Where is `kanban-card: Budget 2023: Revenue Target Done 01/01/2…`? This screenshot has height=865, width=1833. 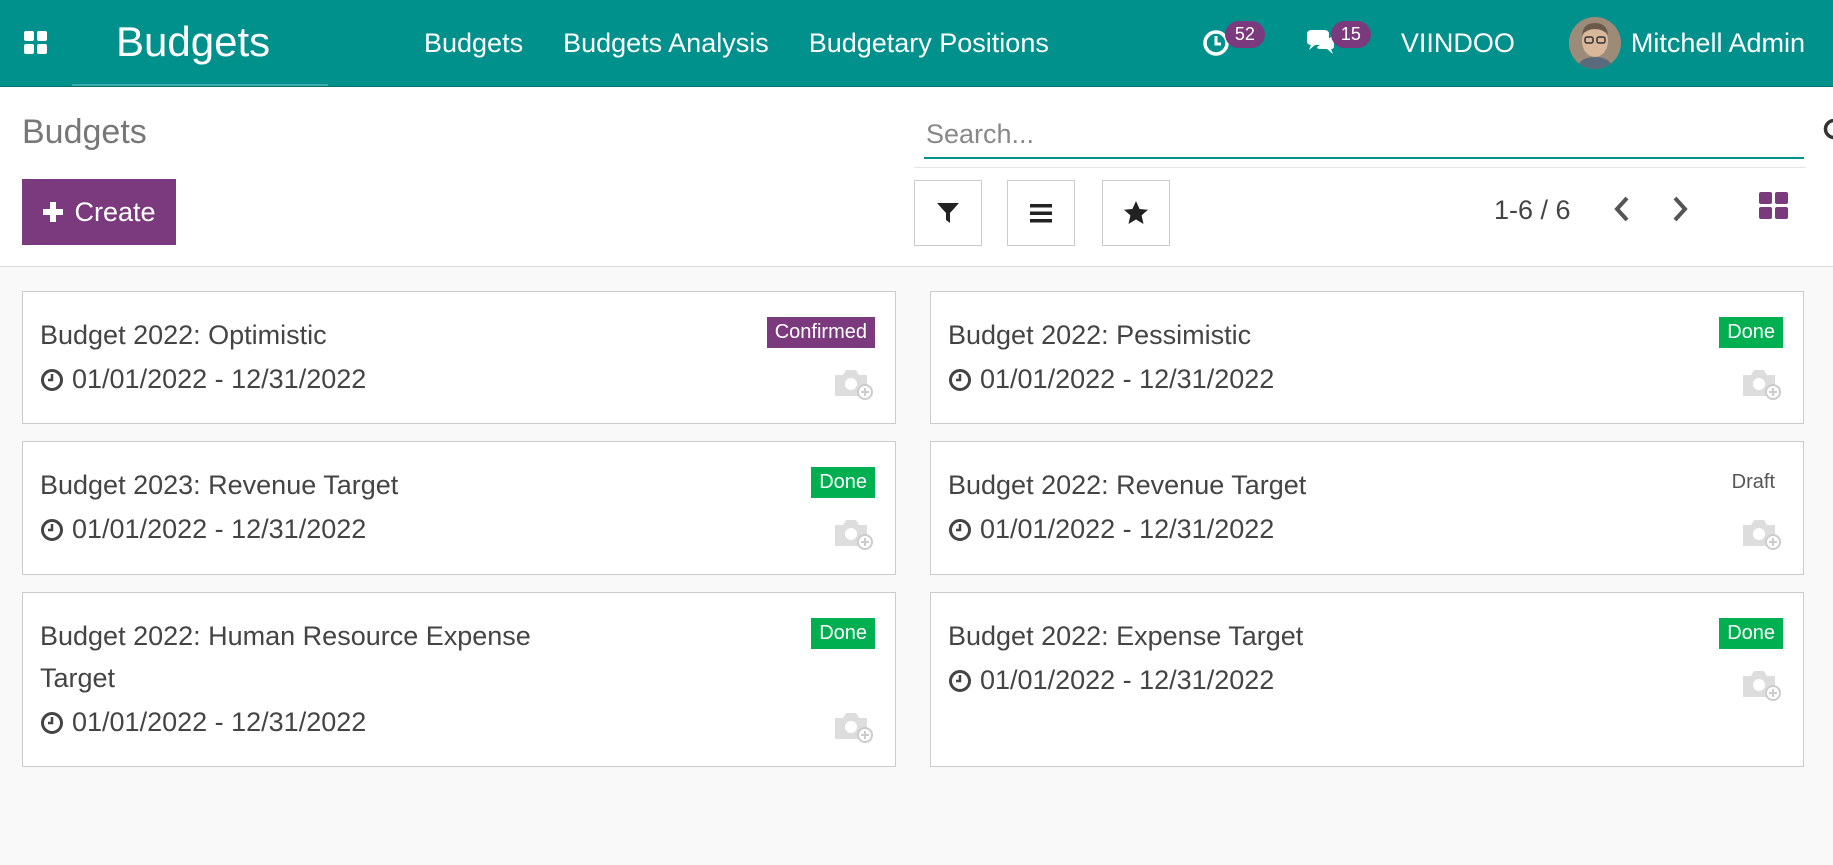 kanban-card: Budget 2023: Revenue Target Done 01/01/2… is located at coordinates (459, 508).